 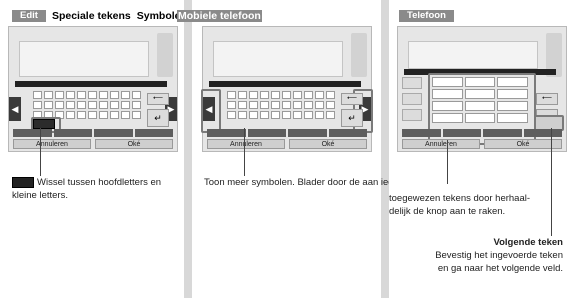 What do you see at coordinates (93, 89) in the screenshot?
I see `keyboard-screen: ◀ ▶ ⟵ ↵ Annuleren Oké` at bounding box center [93, 89].